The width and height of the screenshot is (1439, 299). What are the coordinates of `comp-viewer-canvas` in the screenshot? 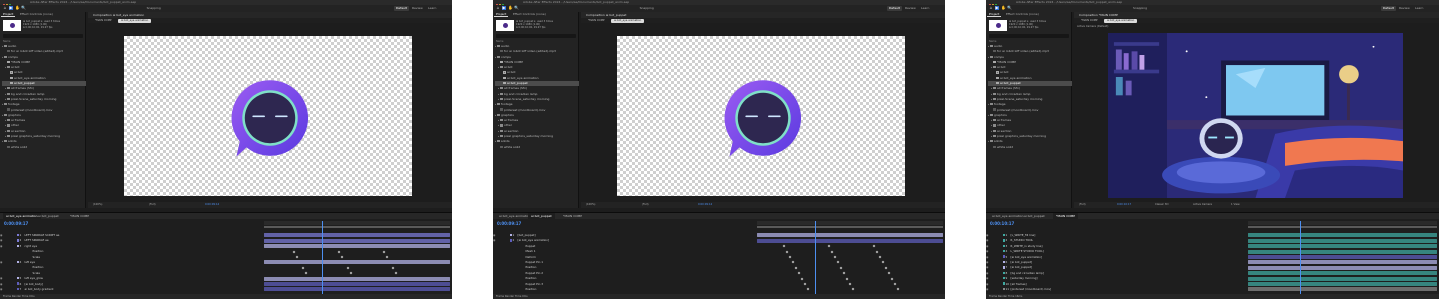 It's located at (1255, 115).